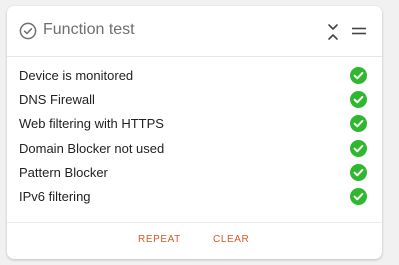  Describe the element at coordinates (194, 124) in the screenshot. I see `list-item: Web filtering with HTTPS` at that location.